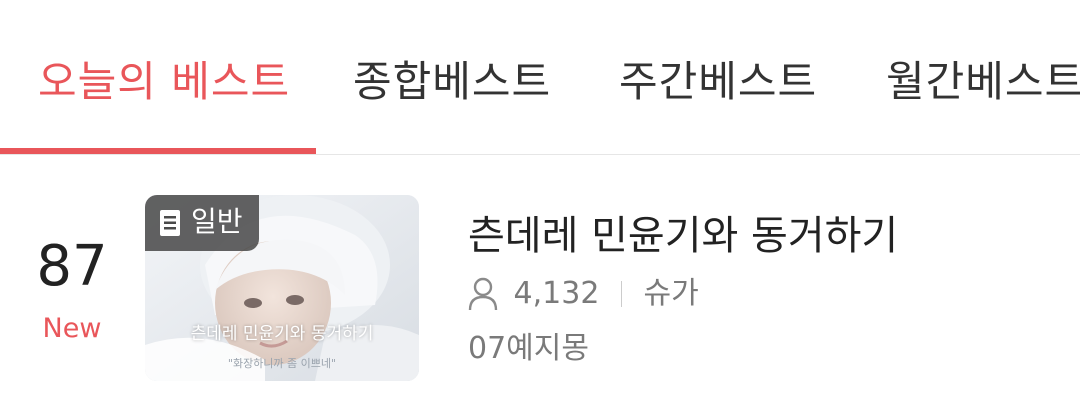 Image resolution: width=1080 pixels, height=420 pixels. Describe the element at coordinates (170, 223) in the screenshot. I see `document-icon` at that location.